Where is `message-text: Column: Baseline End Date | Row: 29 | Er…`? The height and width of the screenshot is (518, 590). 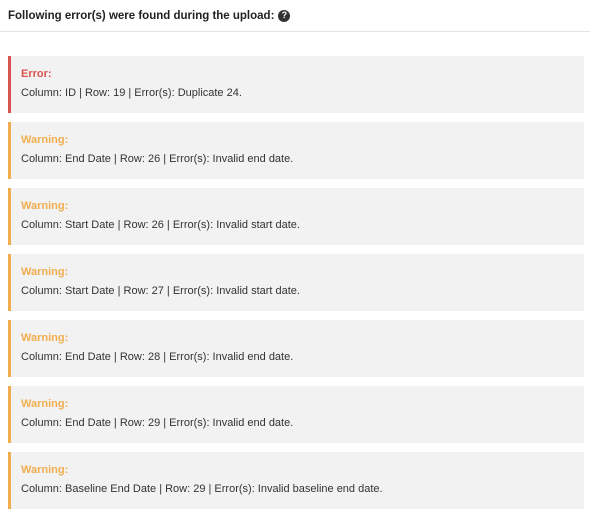
message-text: Column: Baseline End Date | Row: 29 | Er… is located at coordinates (202, 489).